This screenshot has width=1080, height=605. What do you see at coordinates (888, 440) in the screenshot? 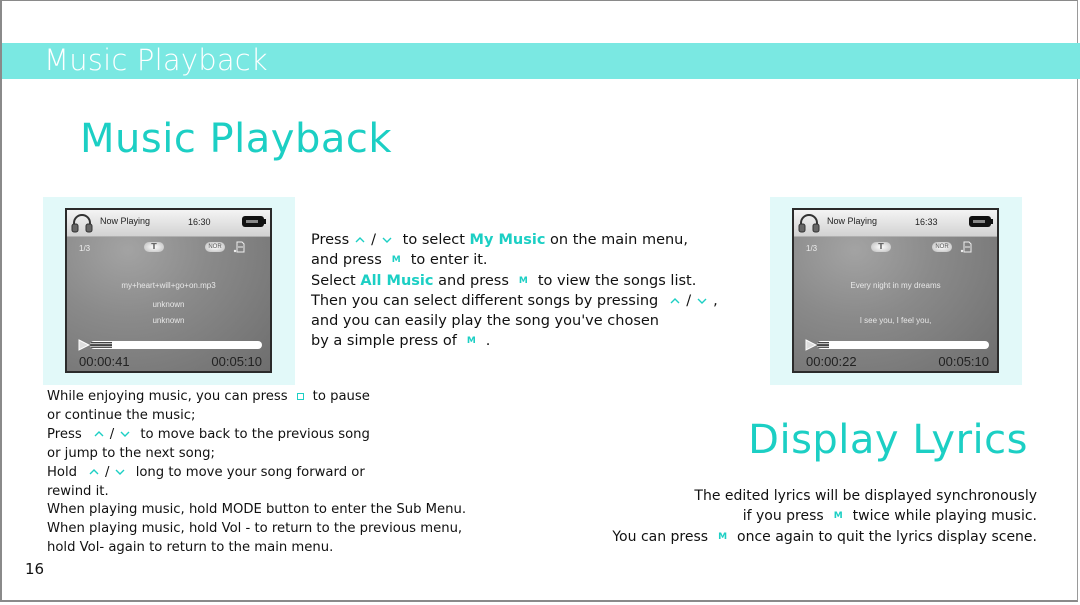
I see `lyrics-section-title: Display Lyrics` at bounding box center [888, 440].